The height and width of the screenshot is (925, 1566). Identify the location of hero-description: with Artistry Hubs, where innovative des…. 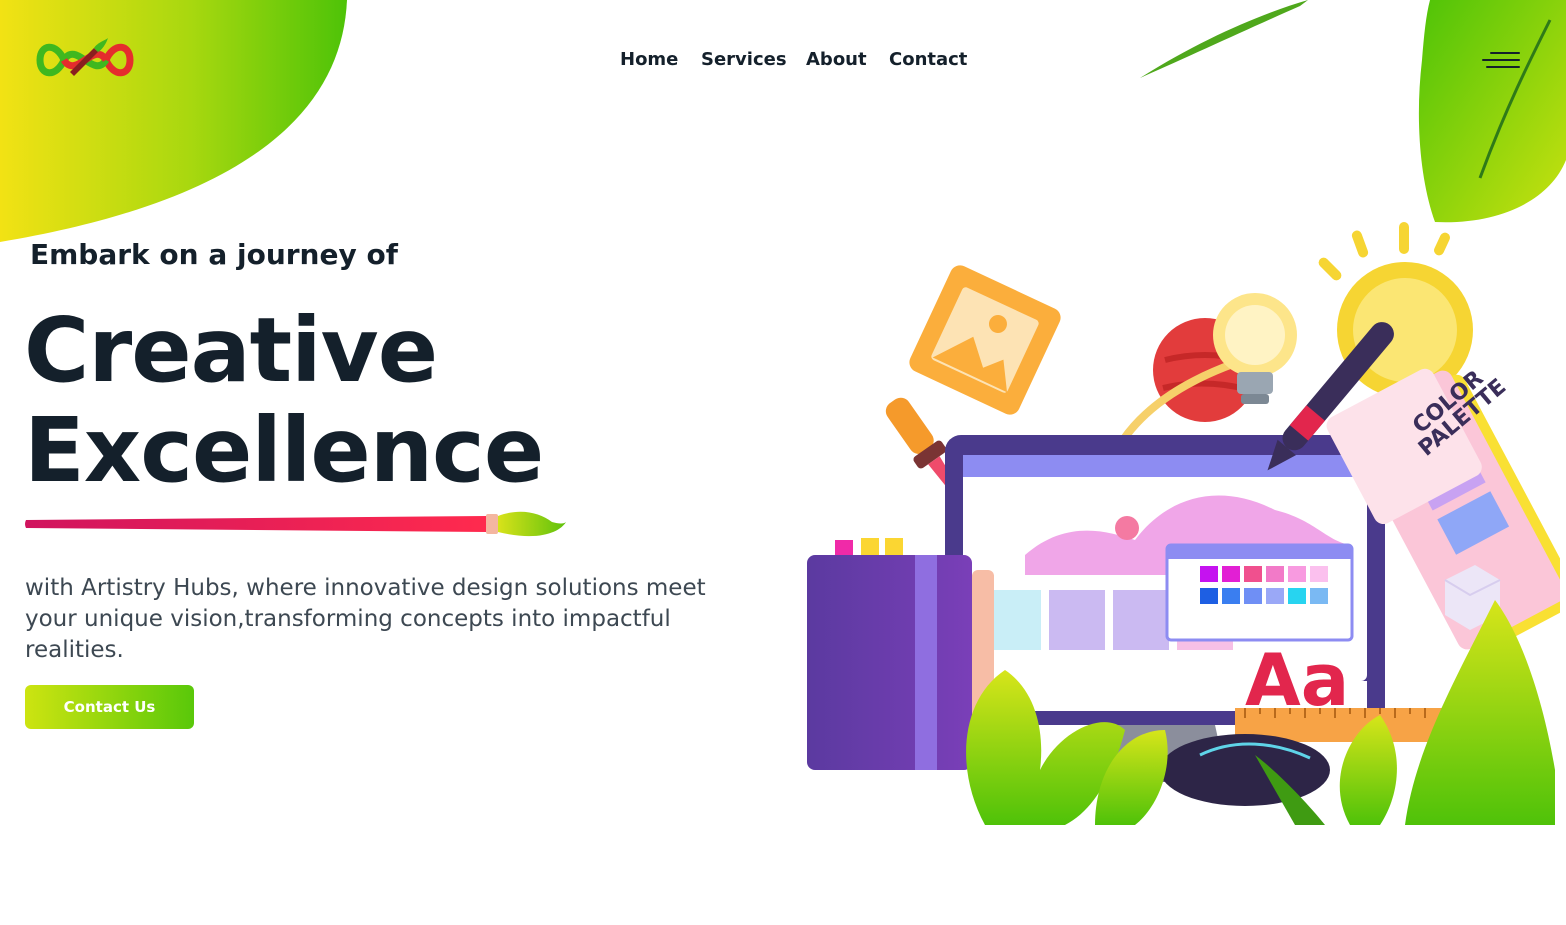
(365, 619).